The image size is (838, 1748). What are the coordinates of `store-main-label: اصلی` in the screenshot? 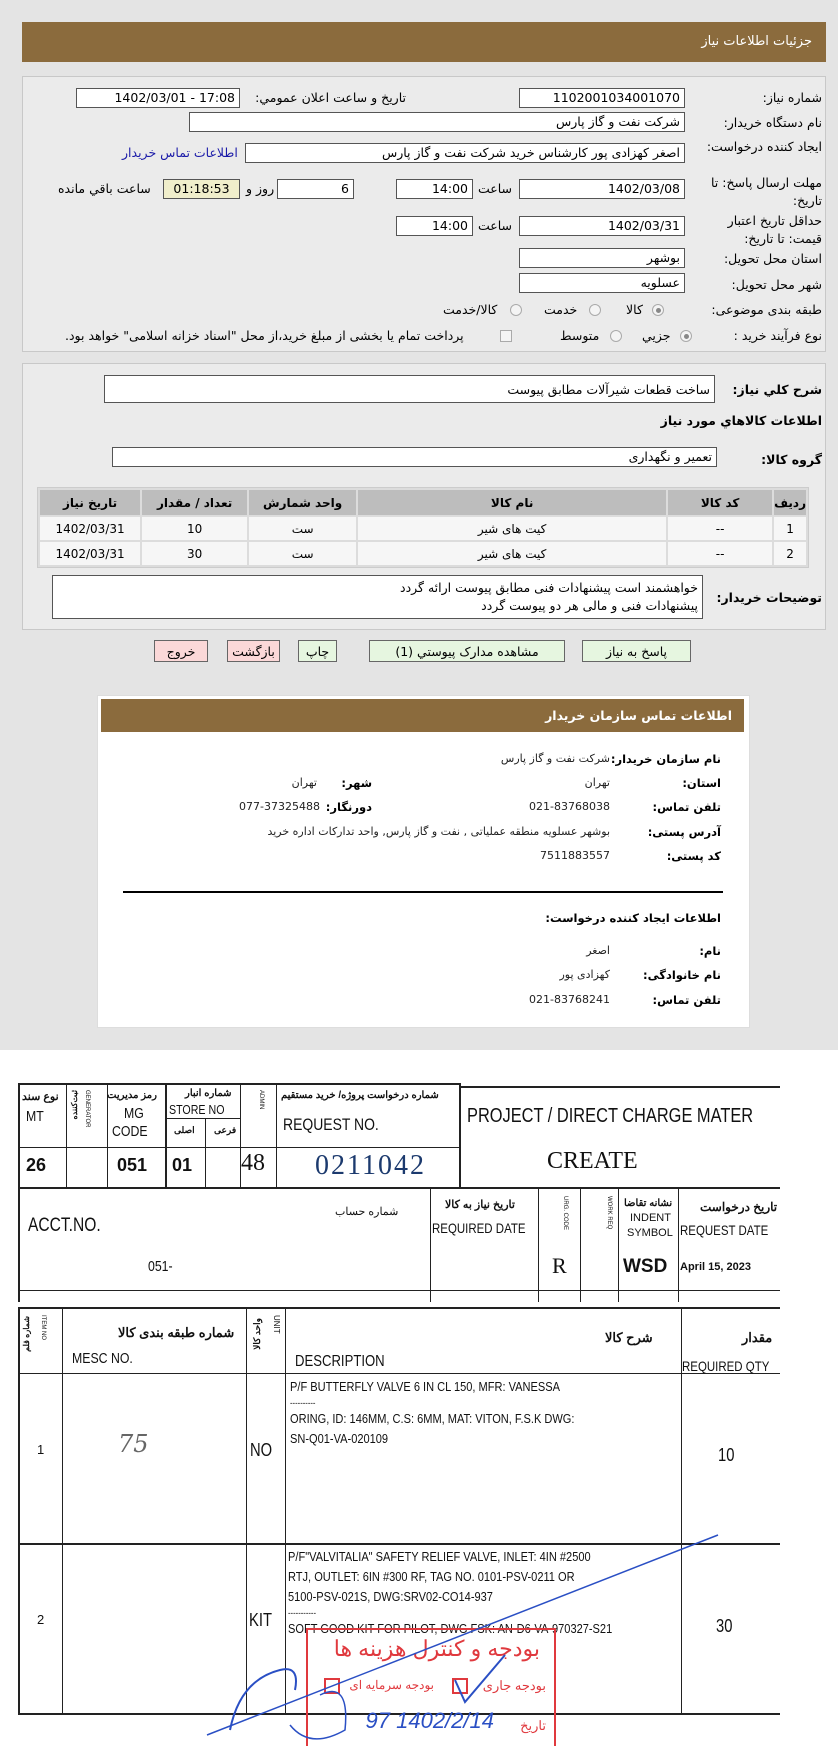 It's located at (184, 1130).